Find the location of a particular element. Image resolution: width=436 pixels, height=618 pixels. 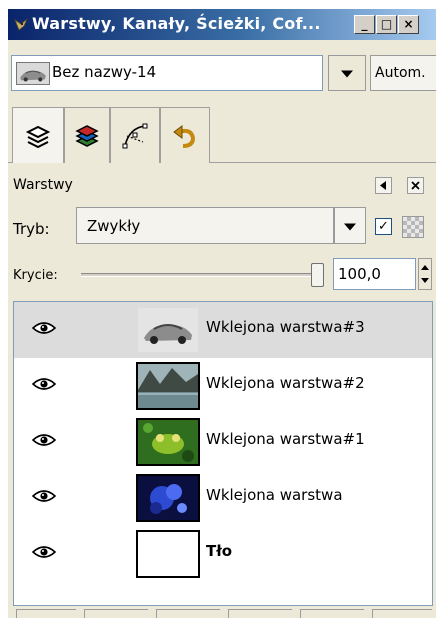

close-button: × is located at coordinates (408, 24).